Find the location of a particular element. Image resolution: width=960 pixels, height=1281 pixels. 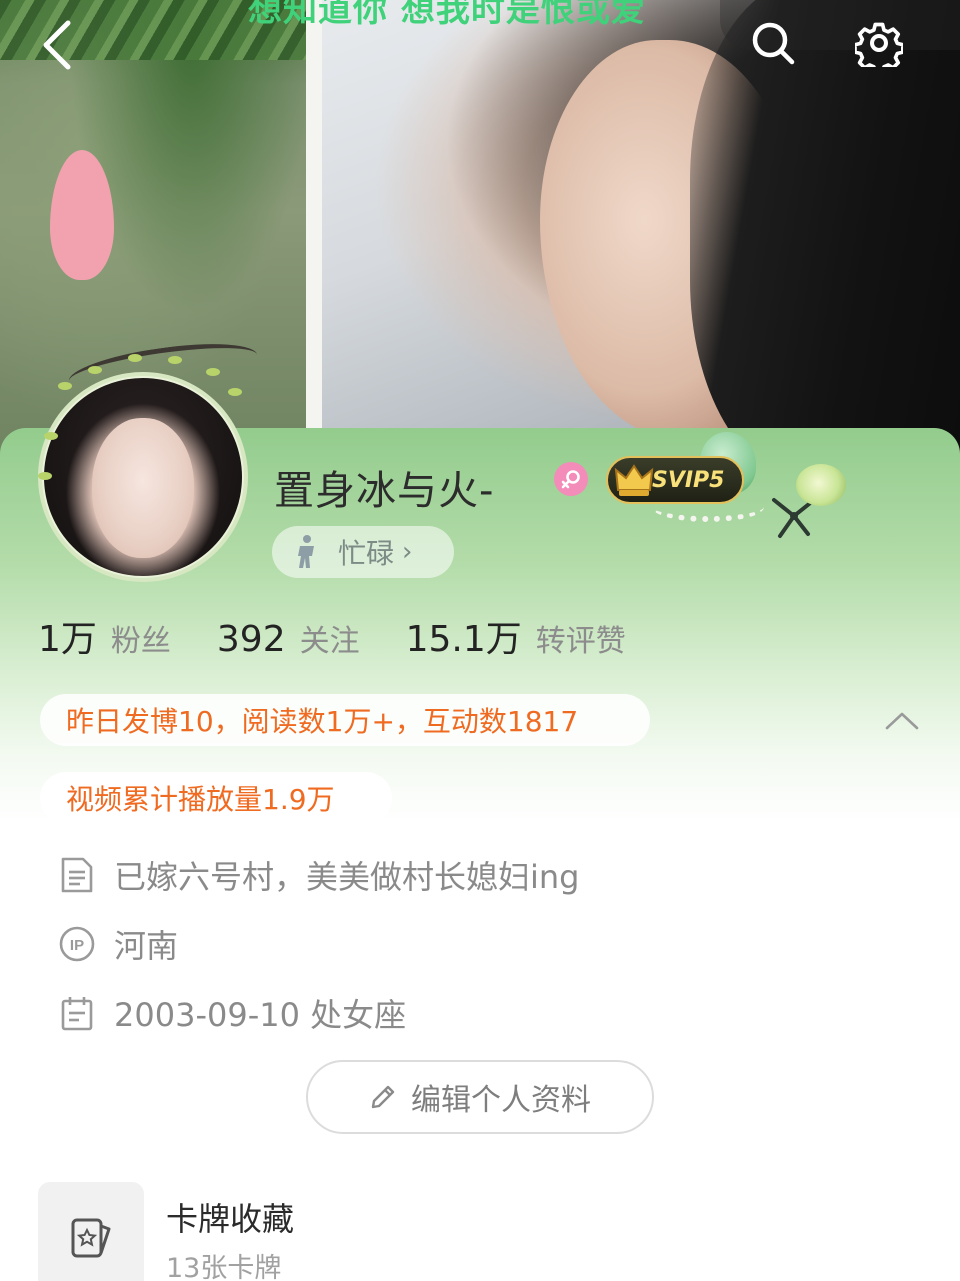

chevron-up-icon is located at coordinates (902, 721).